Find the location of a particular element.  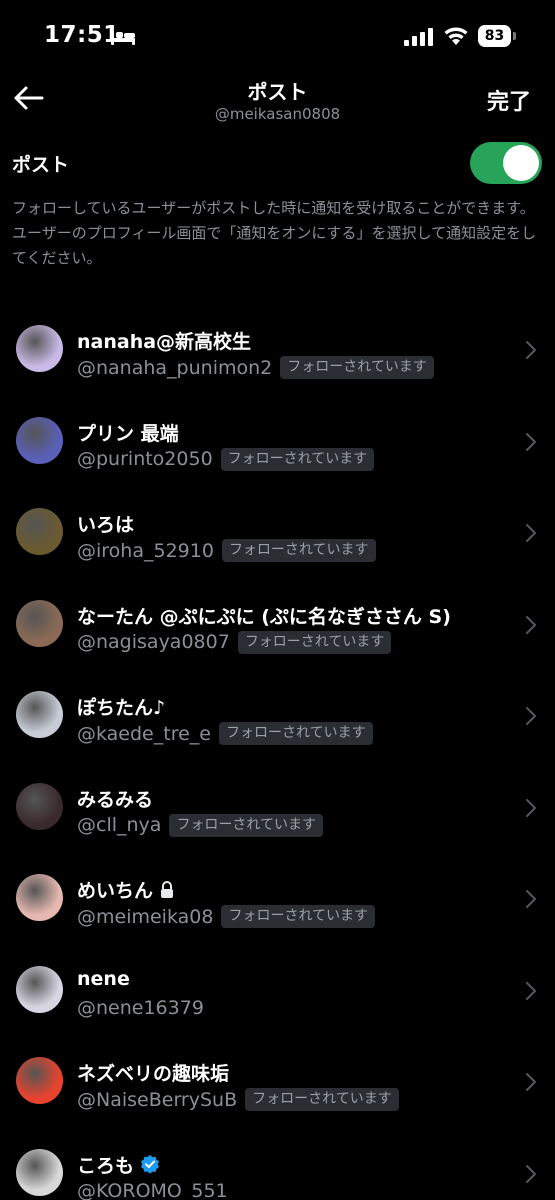

user-name: みるみる is located at coordinates (115, 799).